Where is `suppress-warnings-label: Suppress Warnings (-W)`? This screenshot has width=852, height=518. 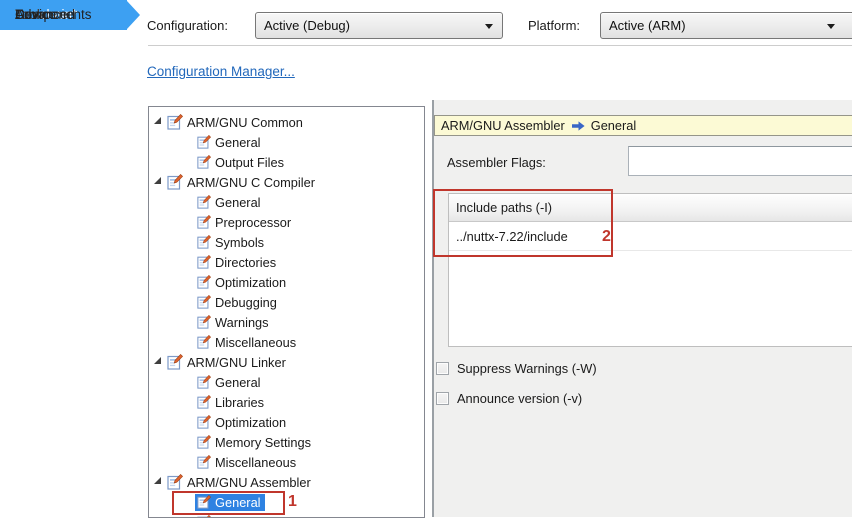 suppress-warnings-label: Suppress Warnings (-W) is located at coordinates (527, 368).